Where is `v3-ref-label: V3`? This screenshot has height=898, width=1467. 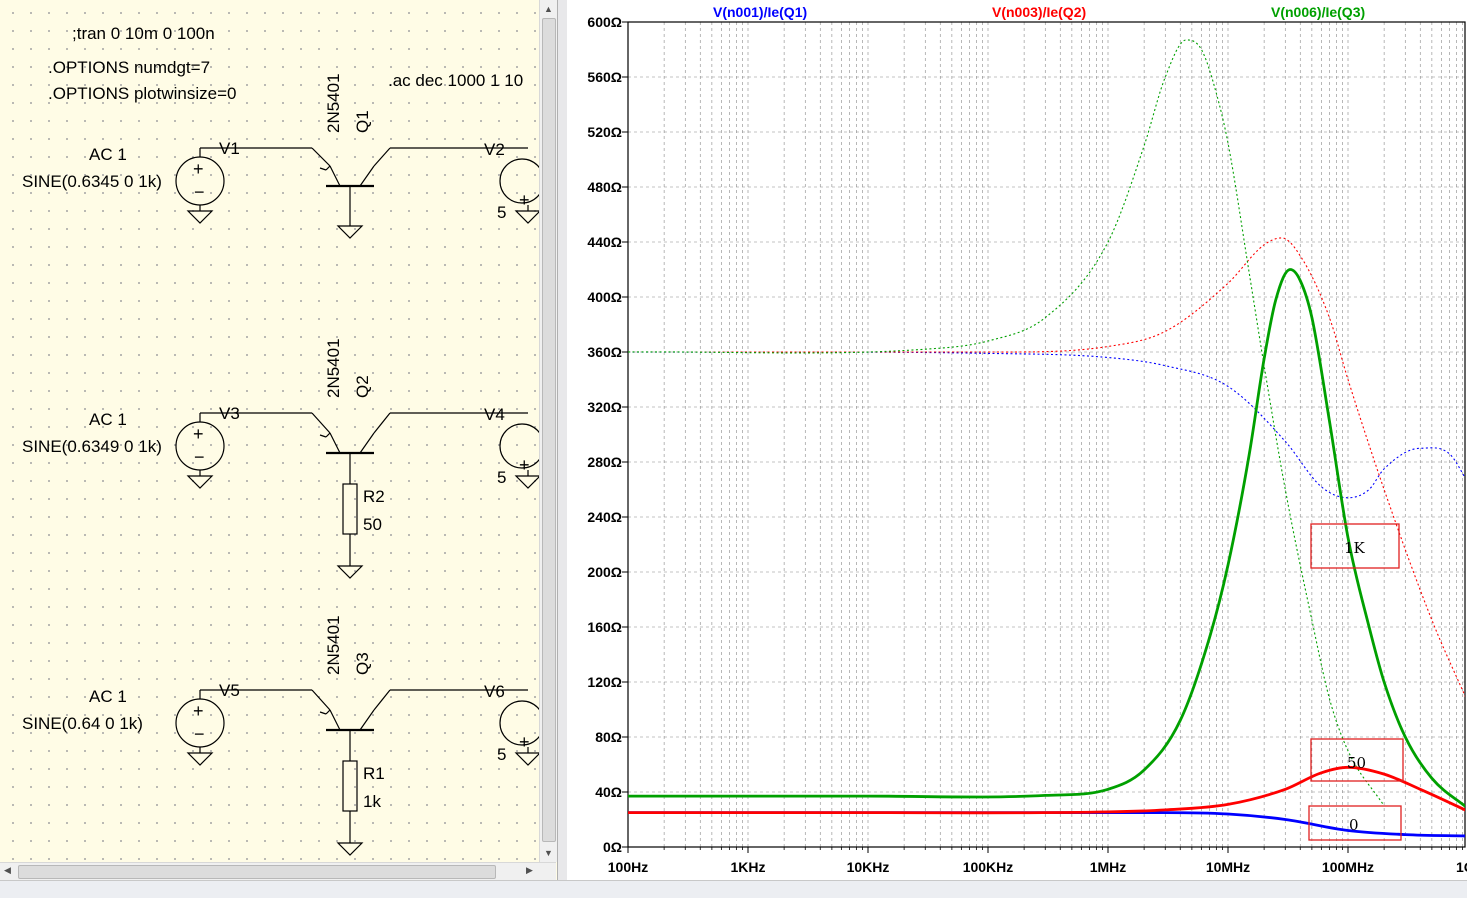 v3-ref-label: V3 is located at coordinates (229, 413).